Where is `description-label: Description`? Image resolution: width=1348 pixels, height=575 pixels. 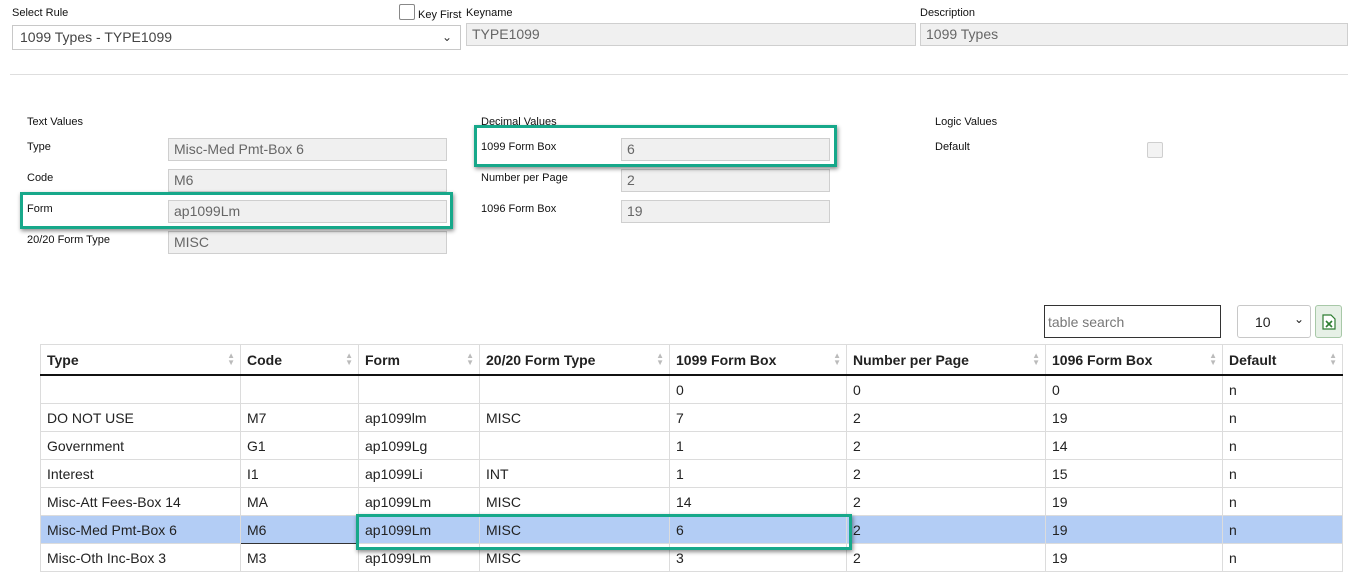 description-label: Description is located at coordinates (948, 13).